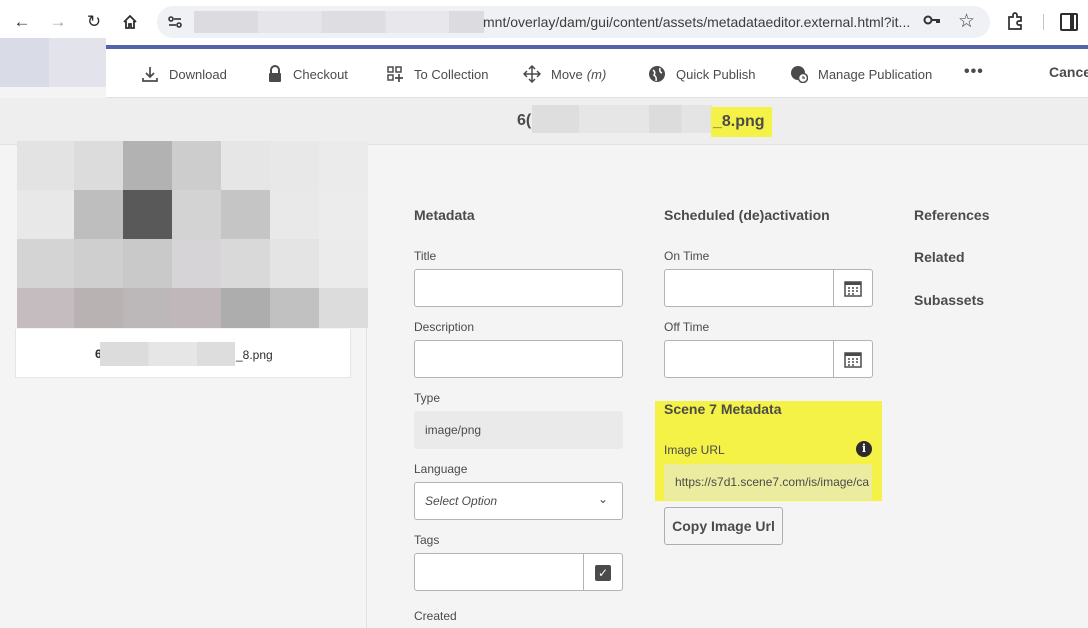 The image size is (1088, 628). I want to click on reload-icon: ↻, so click(94, 22).